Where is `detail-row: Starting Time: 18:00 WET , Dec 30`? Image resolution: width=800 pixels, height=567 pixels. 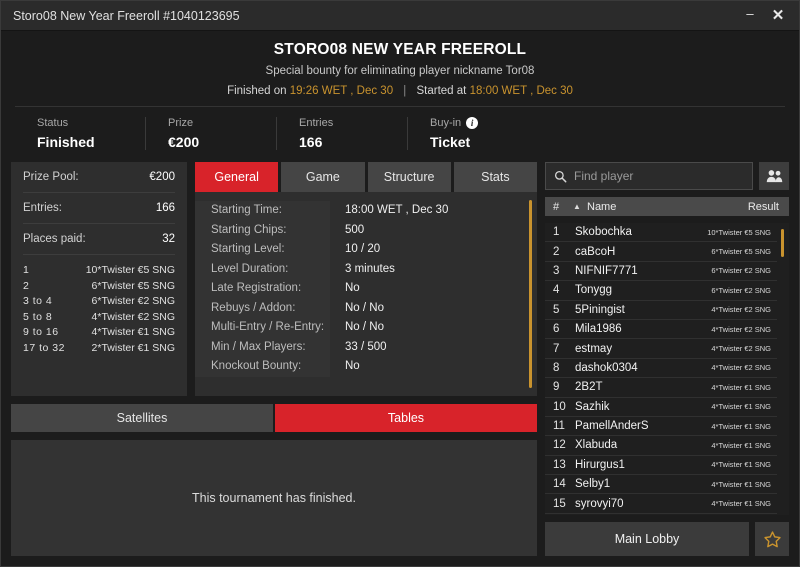 detail-row: Starting Time: 18:00 WET , Dec 30 is located at coordinates (360, 211).